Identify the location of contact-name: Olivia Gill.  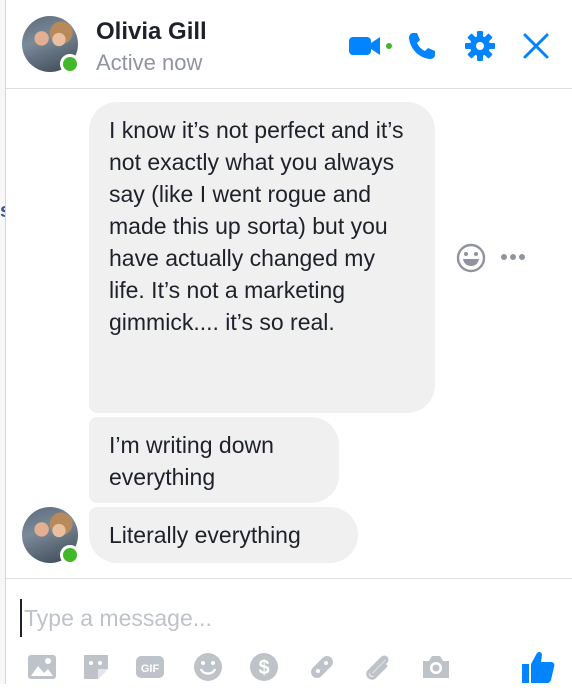
(151, 32).